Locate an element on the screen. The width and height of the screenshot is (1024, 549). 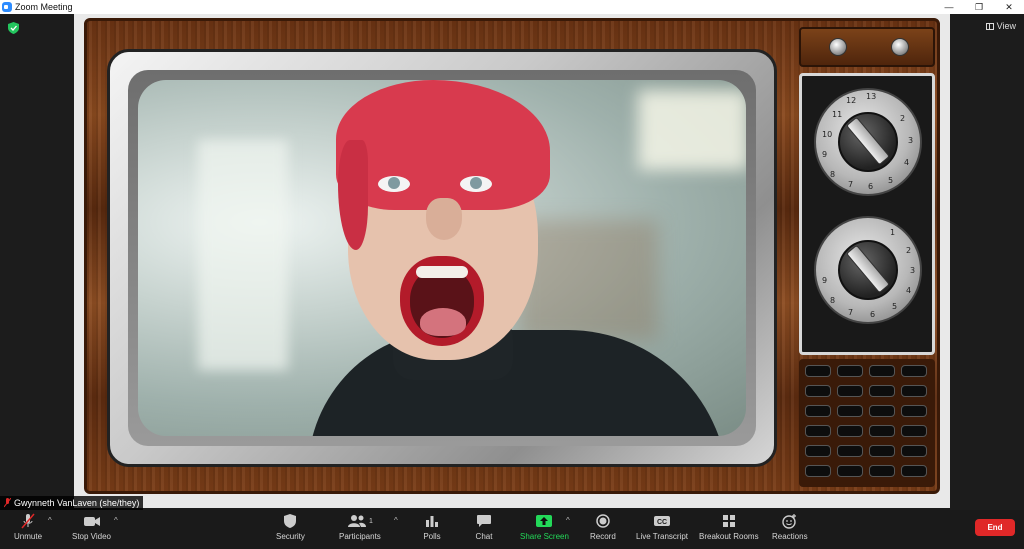
unmute-label: Unmute is located at coordinates (28, 536).